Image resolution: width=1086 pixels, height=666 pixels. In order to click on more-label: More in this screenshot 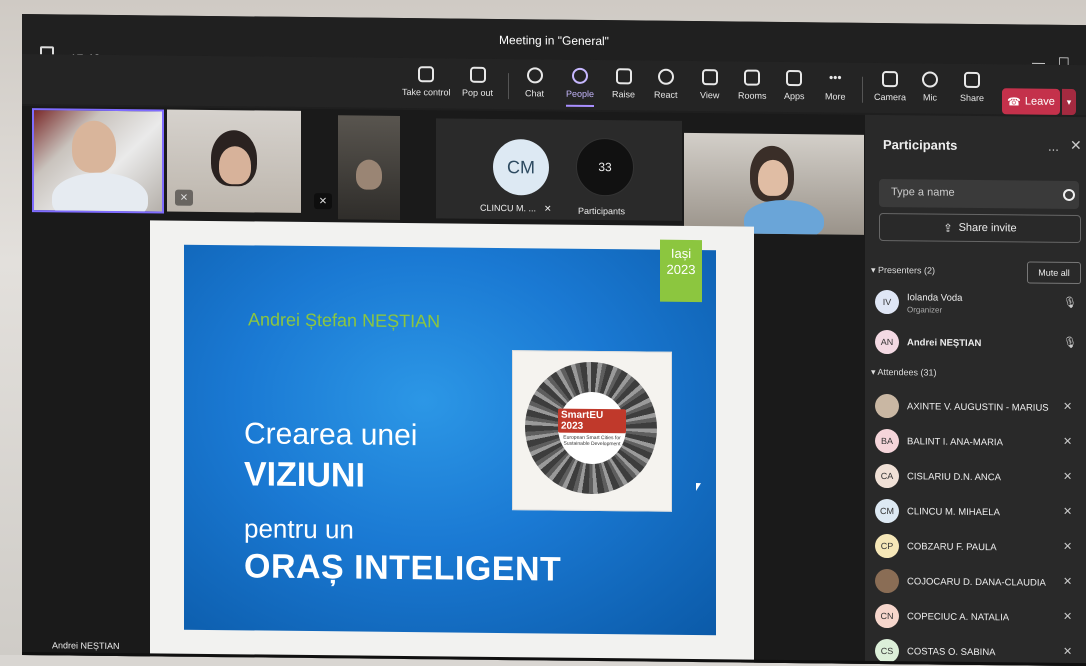, I will do `click(835, 96)`.